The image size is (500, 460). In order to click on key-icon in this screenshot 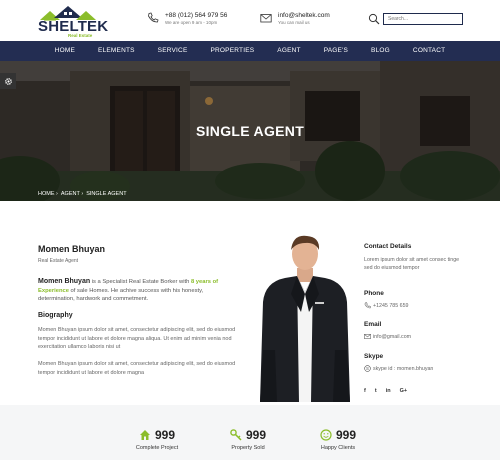, I will do `click(236, 435)`.